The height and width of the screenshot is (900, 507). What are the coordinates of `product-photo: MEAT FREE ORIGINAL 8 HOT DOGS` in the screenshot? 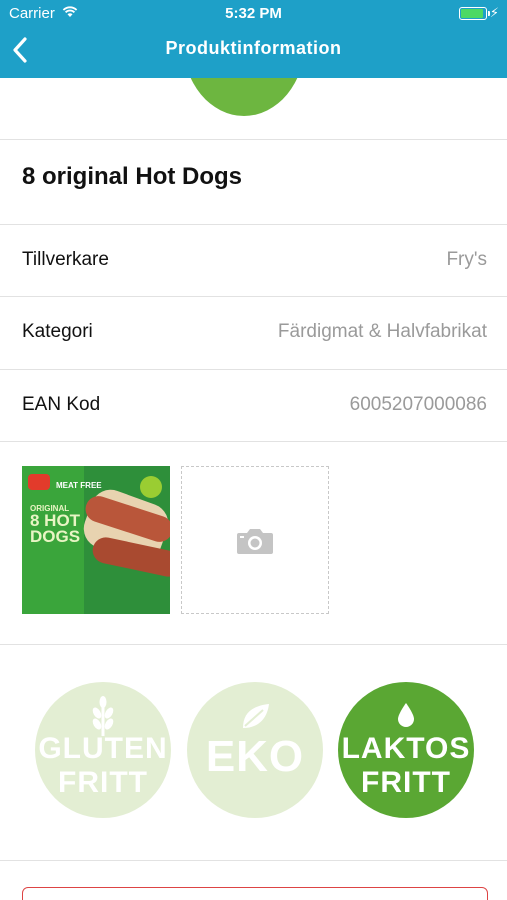 It's located at (96, 540).